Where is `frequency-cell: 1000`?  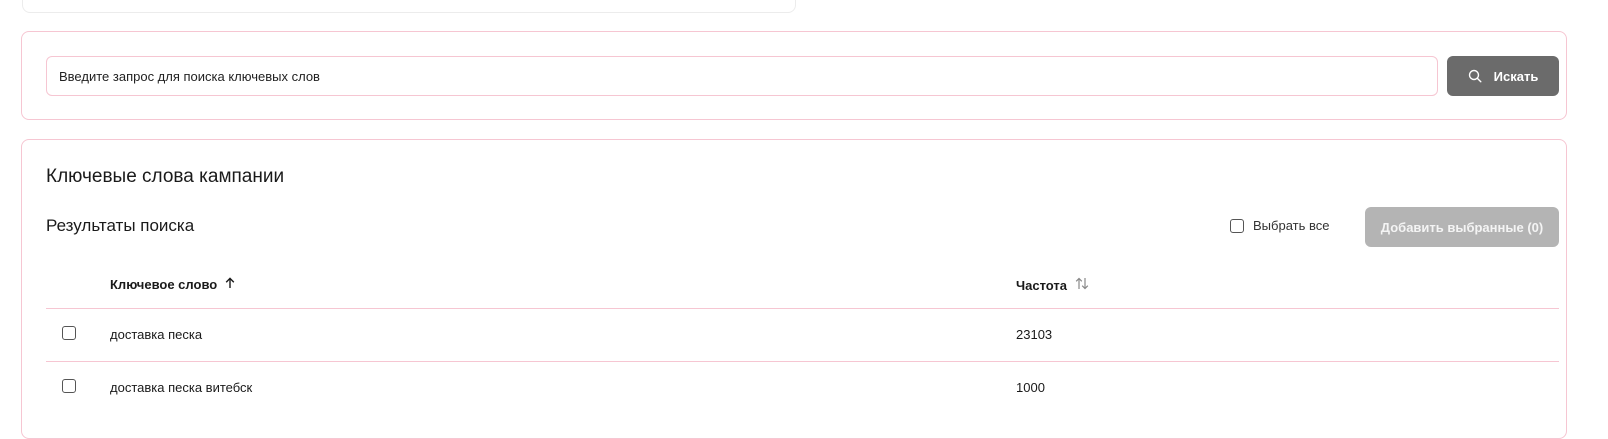
frequency-cell: 1000 is located at coordinates (1030, 387).